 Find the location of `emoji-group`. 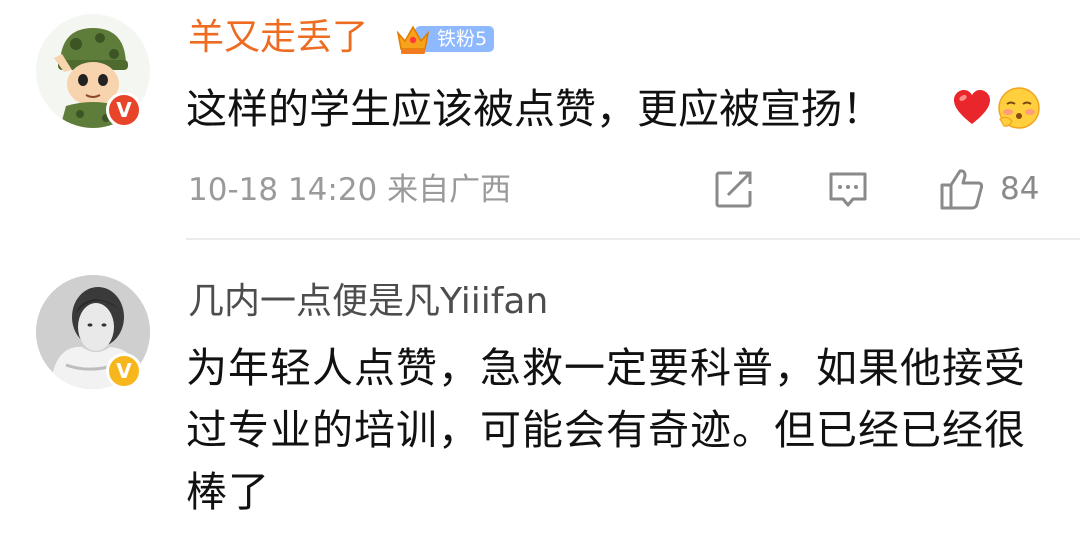

emoji-group is located at coordinates (996, 108).